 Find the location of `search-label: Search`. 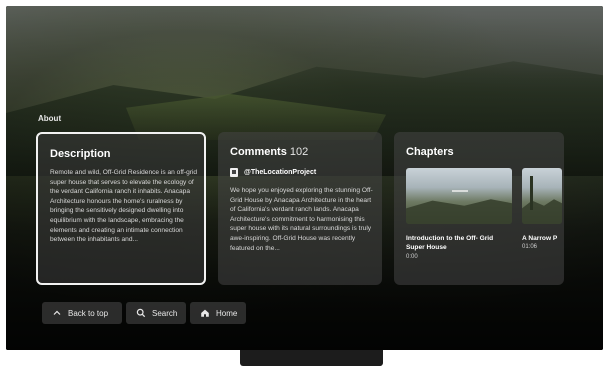

search-label: Search is located at coordinates (165, 313).